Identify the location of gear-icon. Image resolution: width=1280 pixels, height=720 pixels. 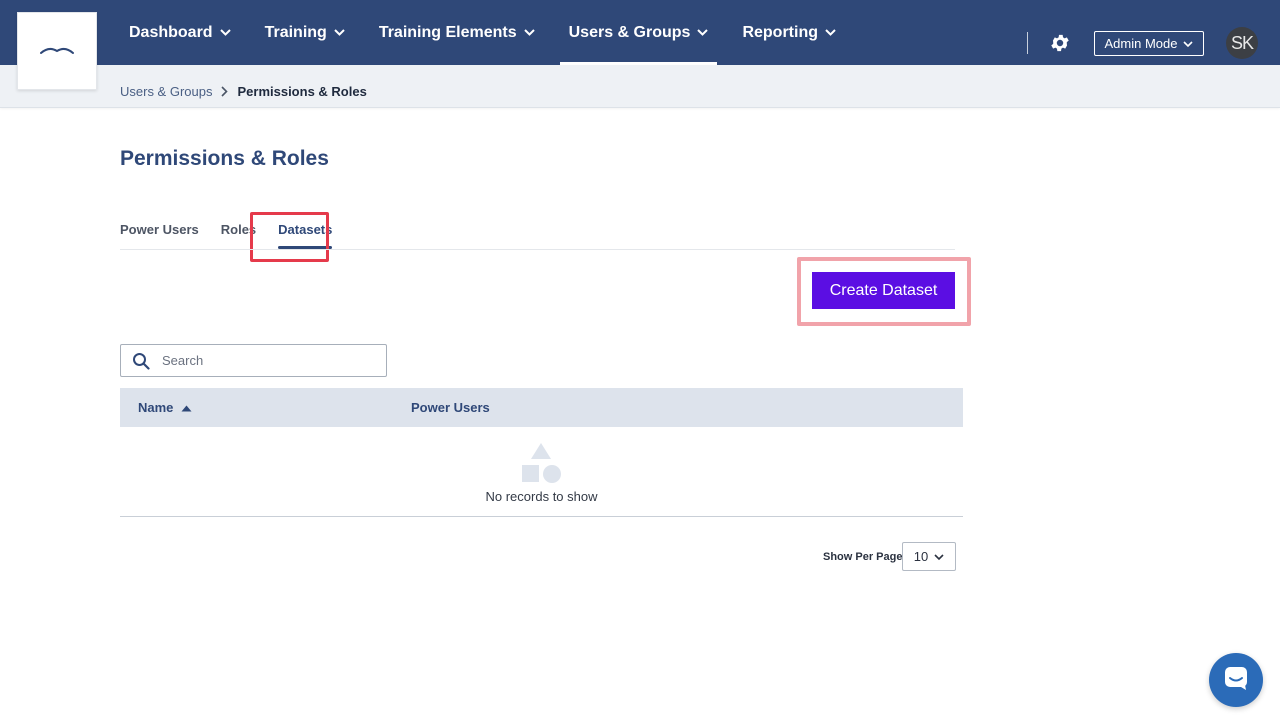
(1060, 43).